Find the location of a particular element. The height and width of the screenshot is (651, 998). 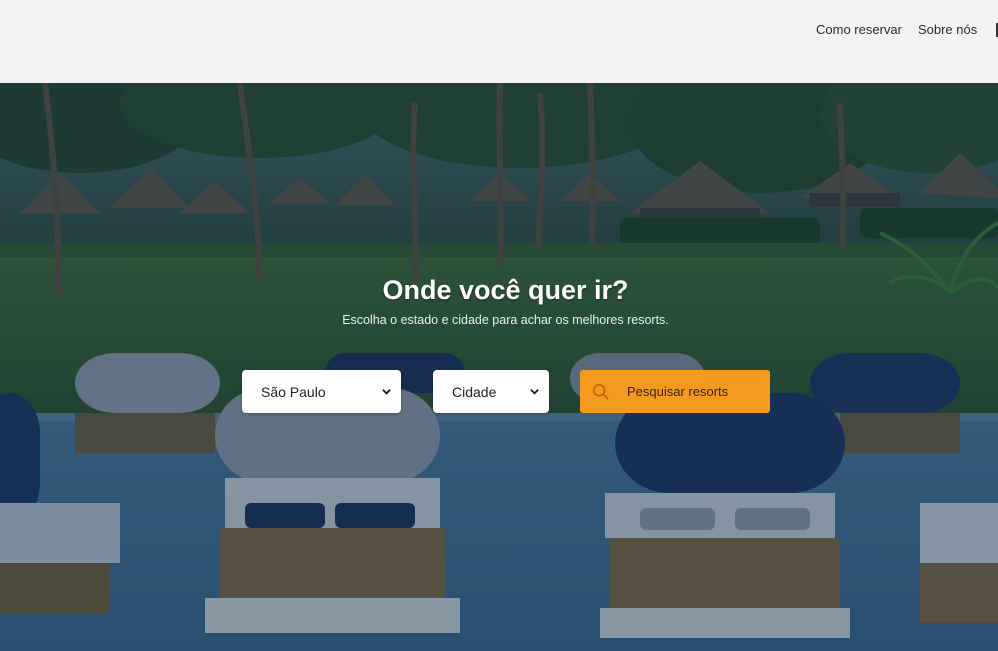

nav-link-como-reservar: Como reservar is located at coordinates (859, 29).